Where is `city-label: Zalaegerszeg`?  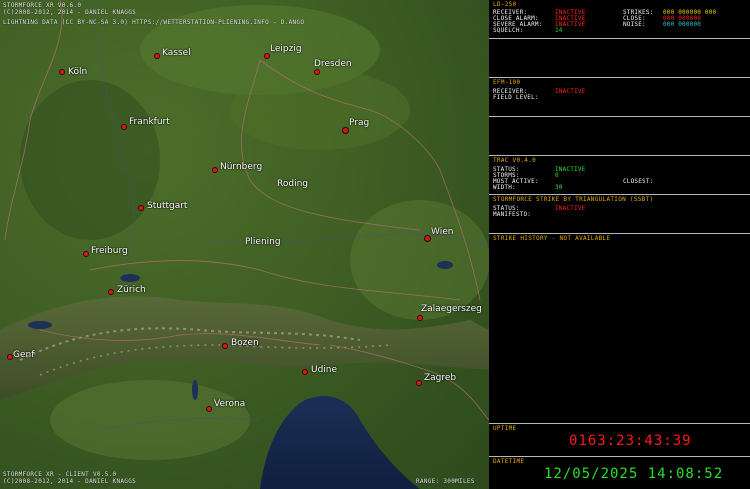
city-label: Zalaegerszeg is located at coordinates (451, 309).